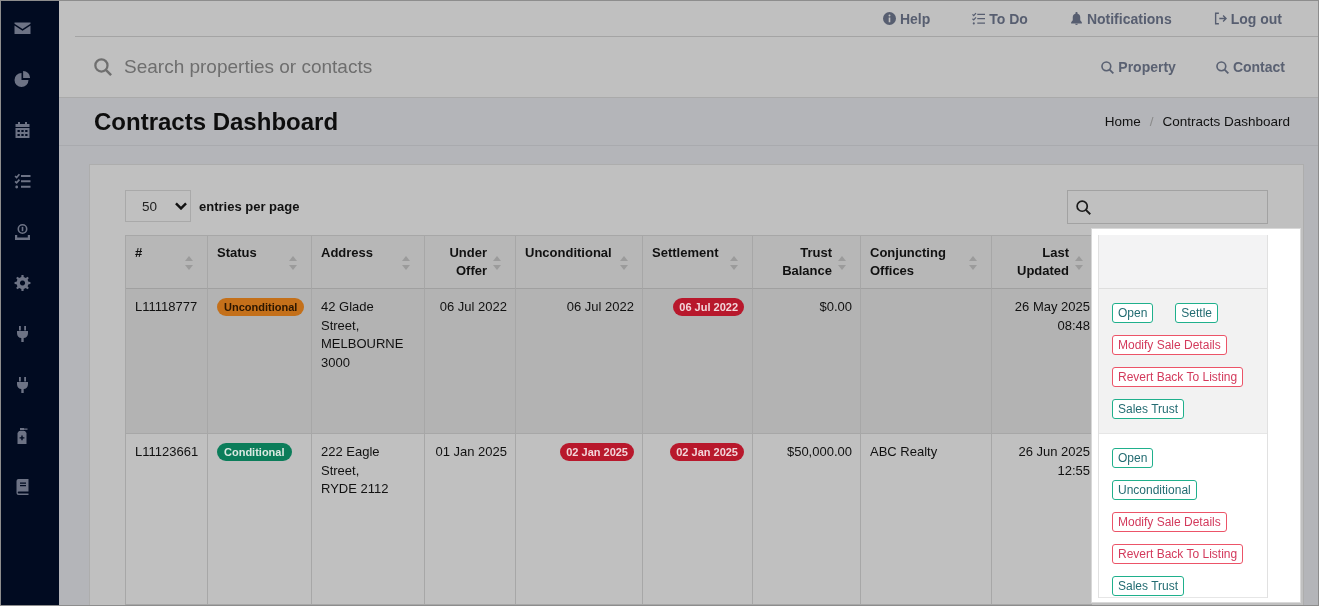 The width and height of the screenshot is (1319, 606). Describe the element at coordinates (1197, 313) in the screenshot. I see `action-button: Settle` at that location.